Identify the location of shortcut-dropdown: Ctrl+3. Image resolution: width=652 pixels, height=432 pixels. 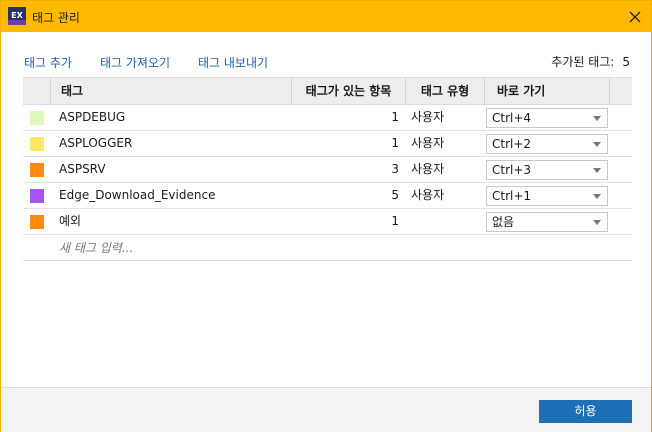
(547, 170).